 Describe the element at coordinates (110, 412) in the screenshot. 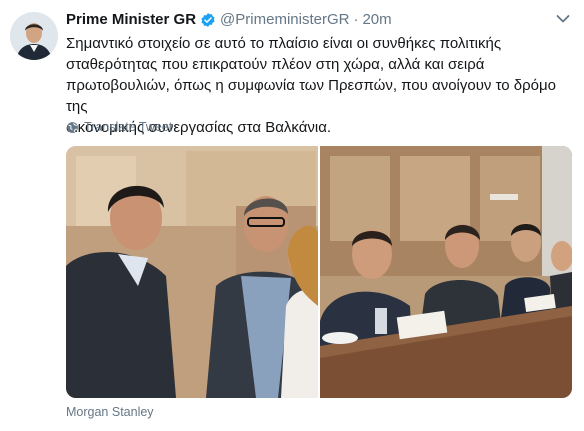

I see `media-caption: Morgan Stanley` at that location.